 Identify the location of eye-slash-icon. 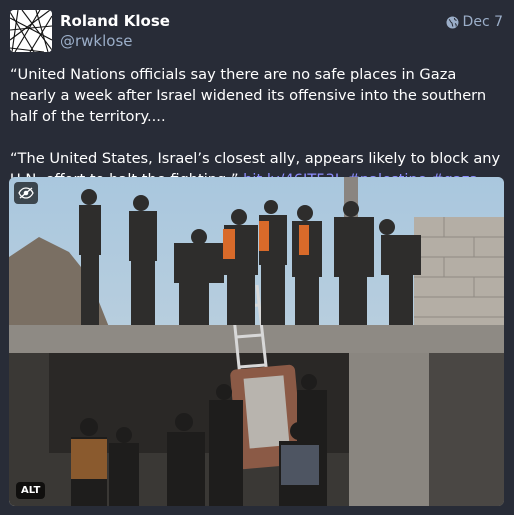
(26, 193).